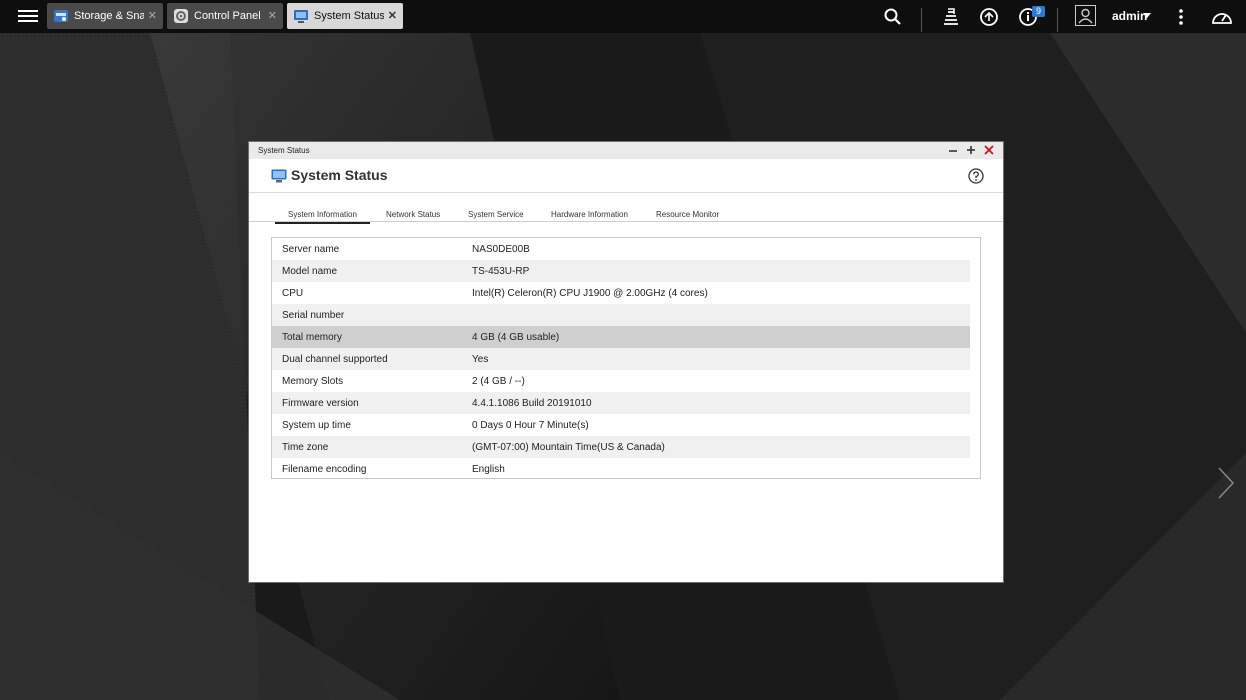 This screenshot has width=1246, height=700. Describe the element at coordinates (349, 16) in the screenshot. I see `tab-label: System Status` at that location.